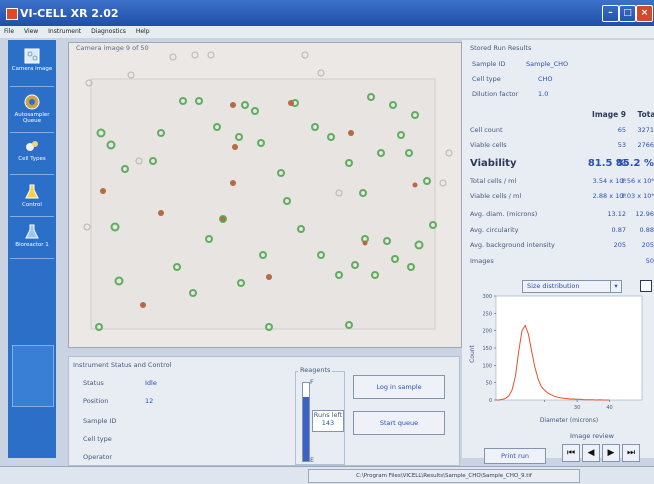  I want to click on app-title: VI-CELL XR 2.02, so click(69, 13).